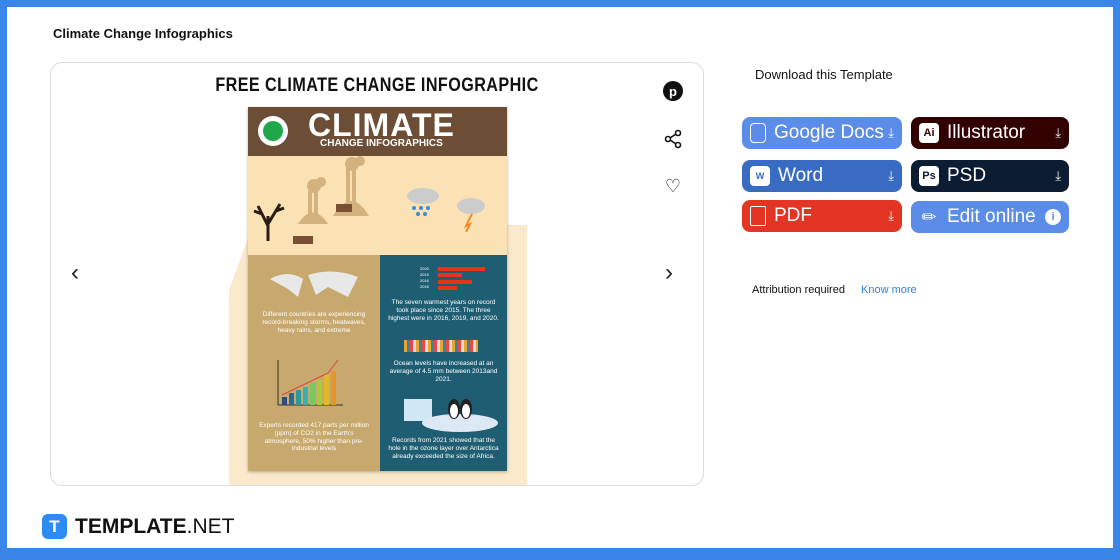 The image size is (1120, 560). What do you see at coordinates (451, 415) in the screenshot?
I see `penguins-ice-icon` at bounding box center [451, 415].